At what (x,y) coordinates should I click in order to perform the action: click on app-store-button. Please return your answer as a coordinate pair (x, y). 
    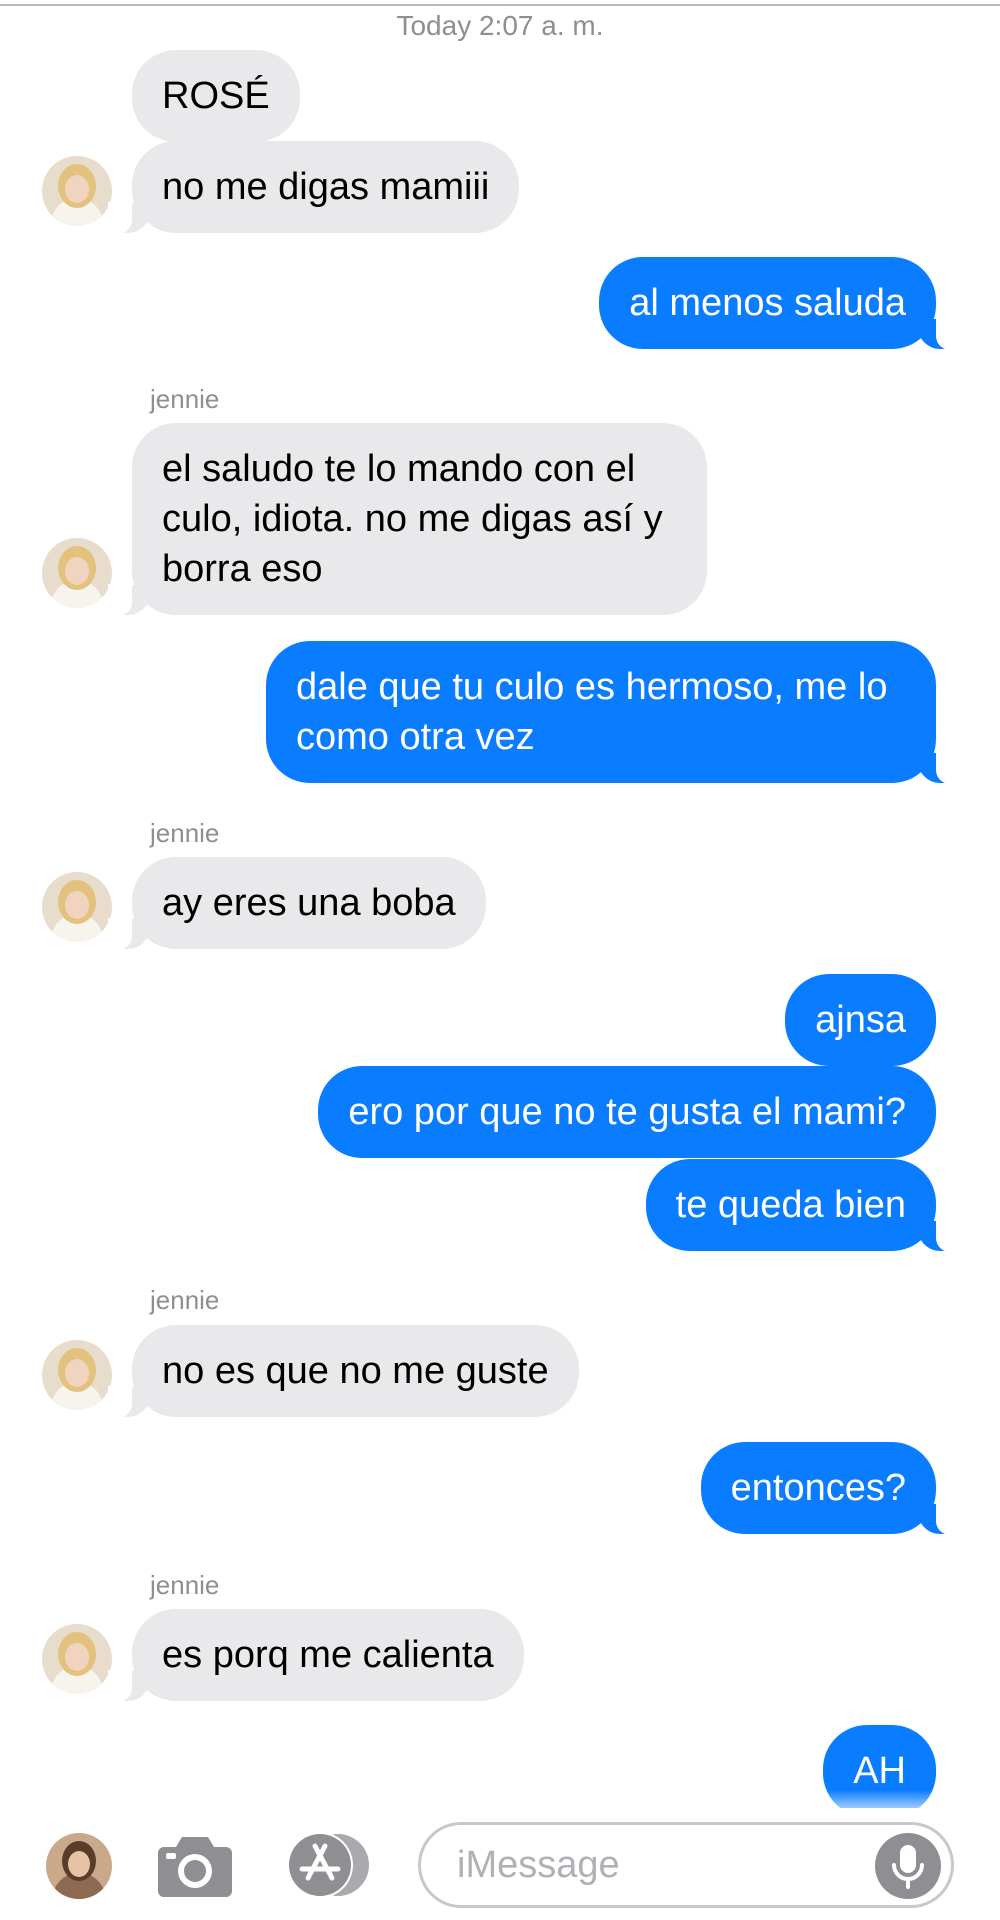
    Looking at the image, I should click on (332, 1865).